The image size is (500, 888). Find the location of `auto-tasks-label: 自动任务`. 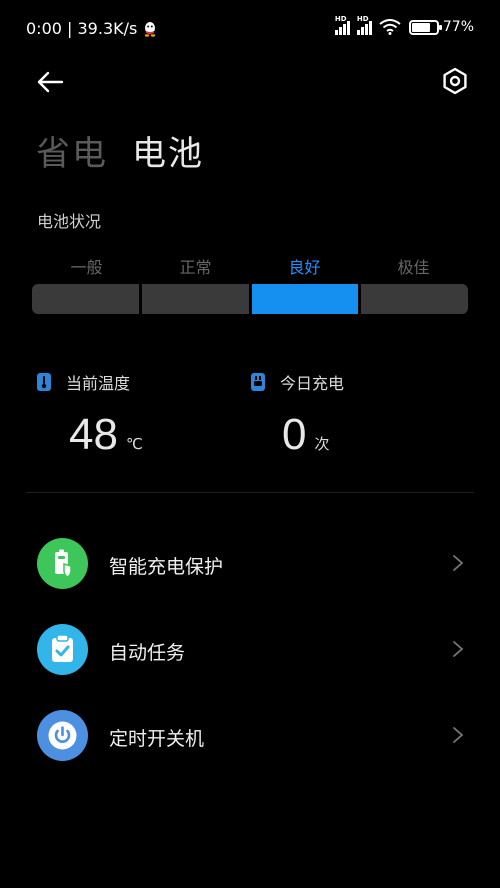

auto-tasks-label: 自动任务 is located at coordinates (147, 653).